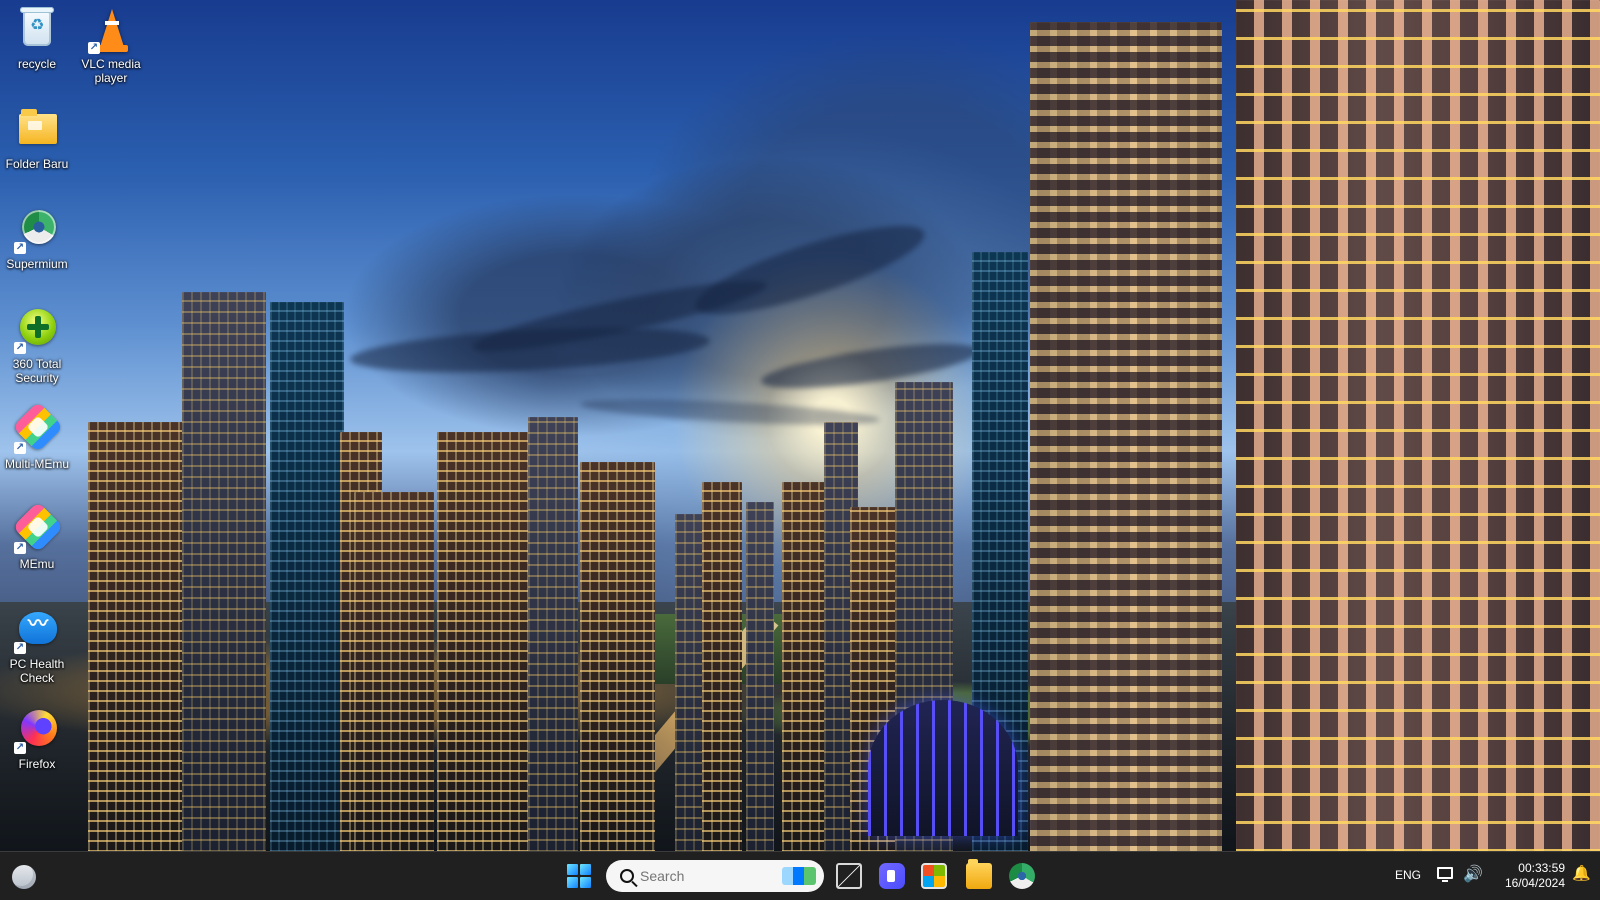 The image size is (1600, 900). I want to click on search-box, so click(715, 876).